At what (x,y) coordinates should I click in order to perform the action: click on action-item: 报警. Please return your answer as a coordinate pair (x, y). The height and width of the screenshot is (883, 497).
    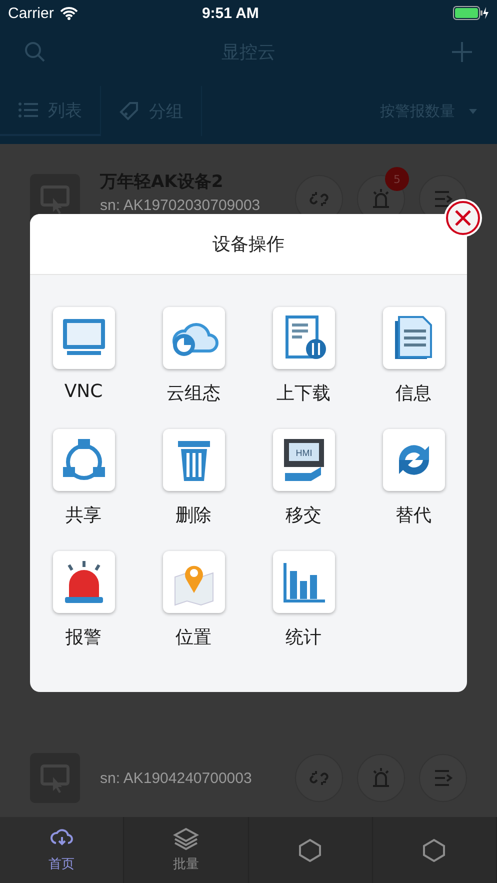
    Looking at the image, I should click on (83, 600).